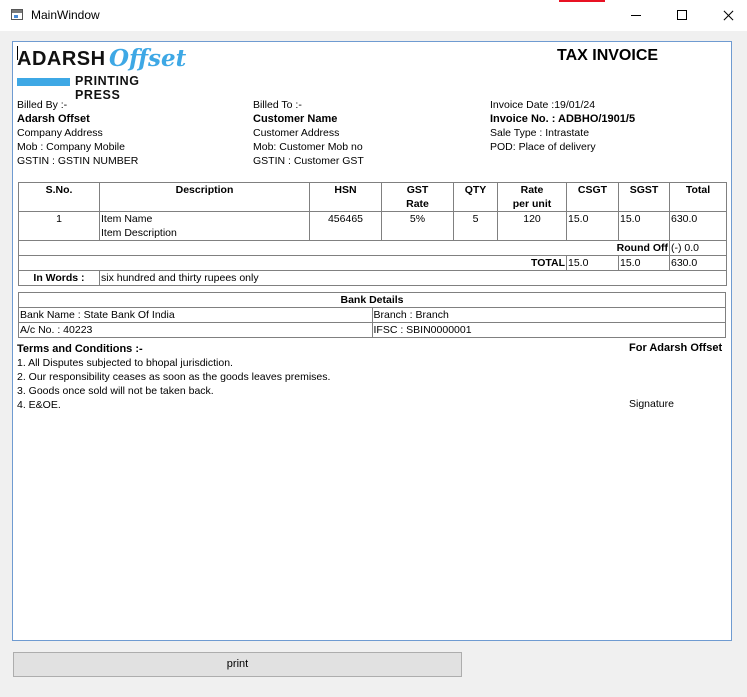  Describe the element at coordinates (277, 105) in the screenshot. I see `billed-to-label: Billed To :-` at that location.